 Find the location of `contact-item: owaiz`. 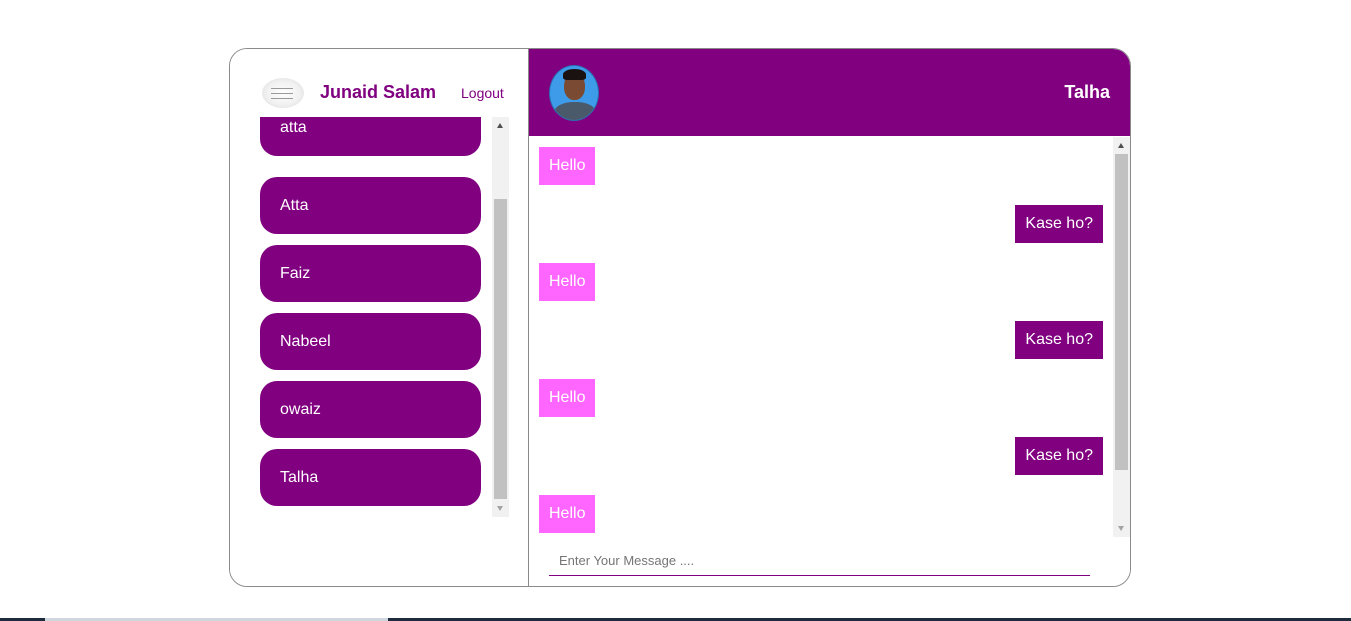

contact-item: owaiz is located at coordinates (370, 409).